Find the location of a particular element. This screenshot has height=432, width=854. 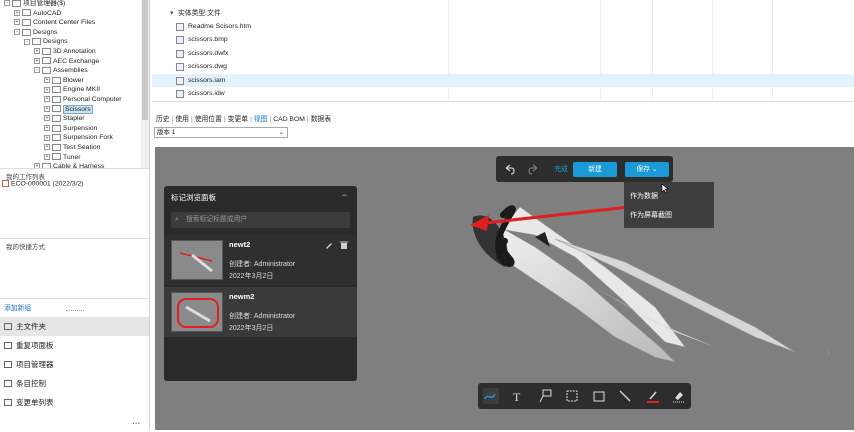

save-dropdown: 作为数据 作为屏幕截图 is located at coordinates (669, 205).